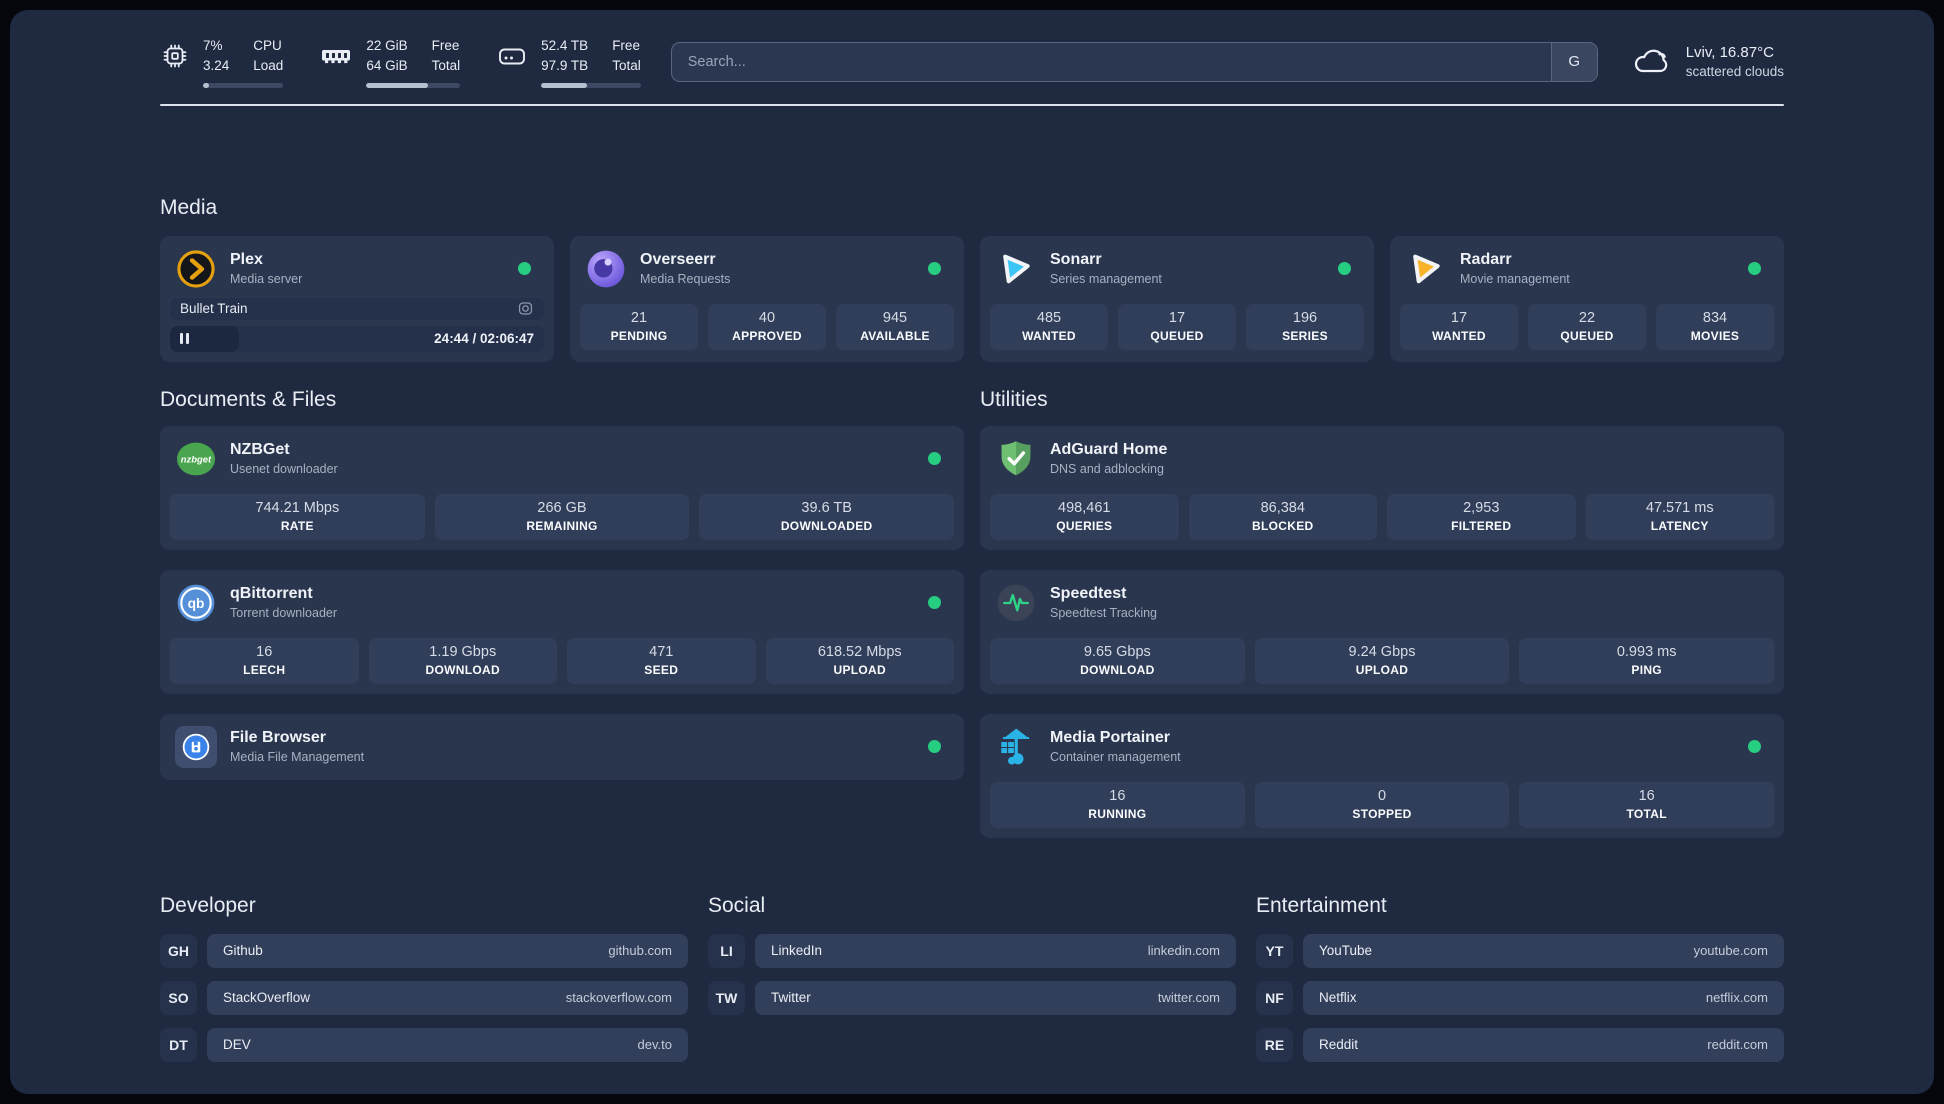 The height and width of the screenshot is (1104, 1944). Describe the element at coordinates (178, 1044) in the screenshot. I see `bookmark-tag: DT` at that location.